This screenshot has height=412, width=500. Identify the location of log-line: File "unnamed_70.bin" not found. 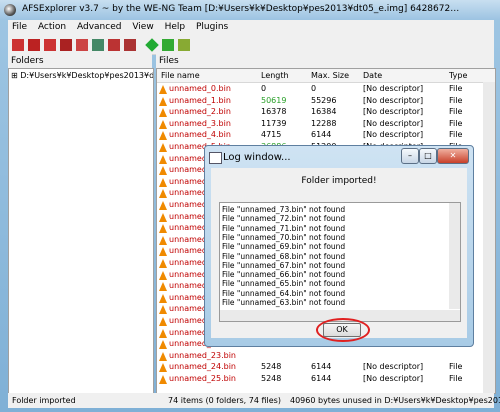
(284, 237).